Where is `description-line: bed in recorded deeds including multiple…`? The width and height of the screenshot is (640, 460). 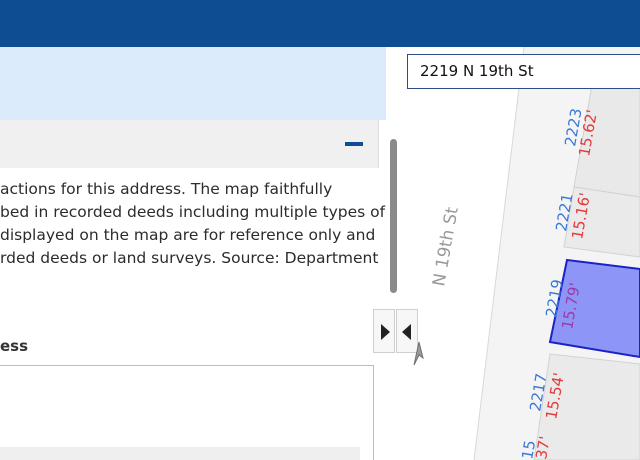
description-line: bed in recorded deeds including multiple… is located at coordinates (193, 212).